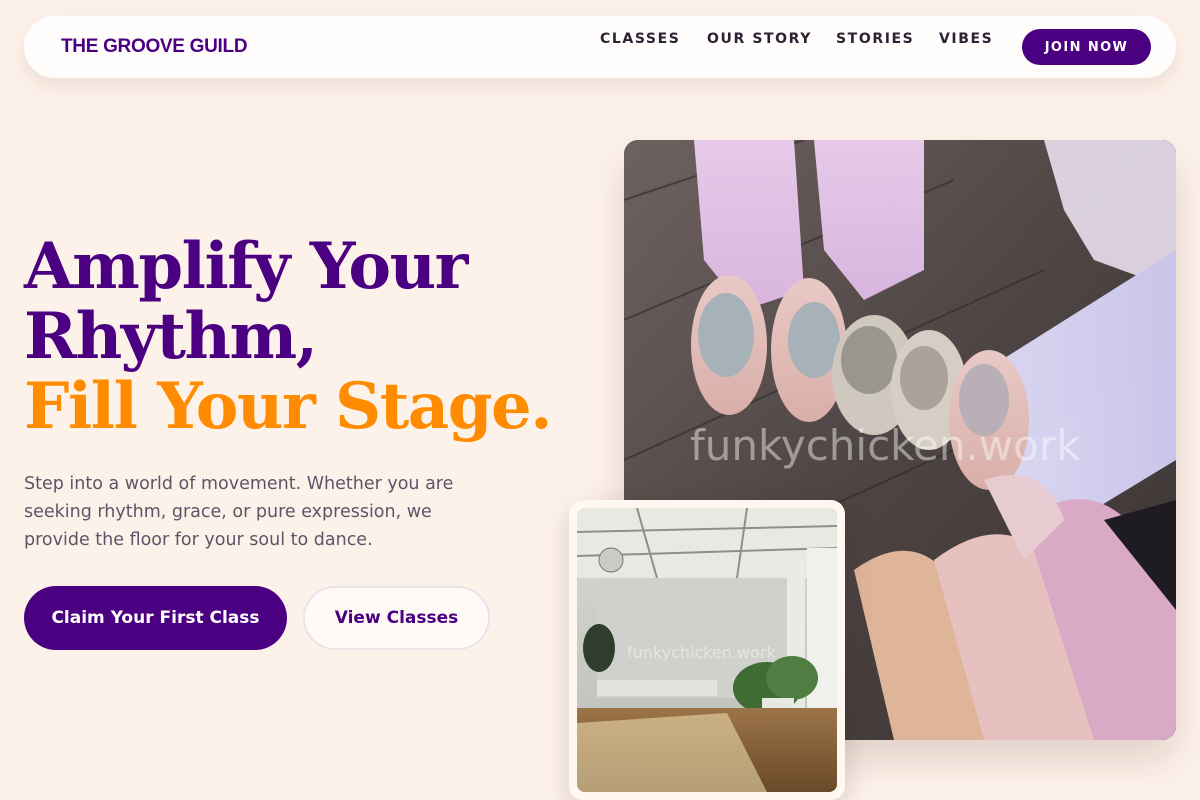 Image resolution: width=1200 pixels, height=800 pixels. I want to click on main-photo-watermark: funkychicken.work, so click(885, 445).